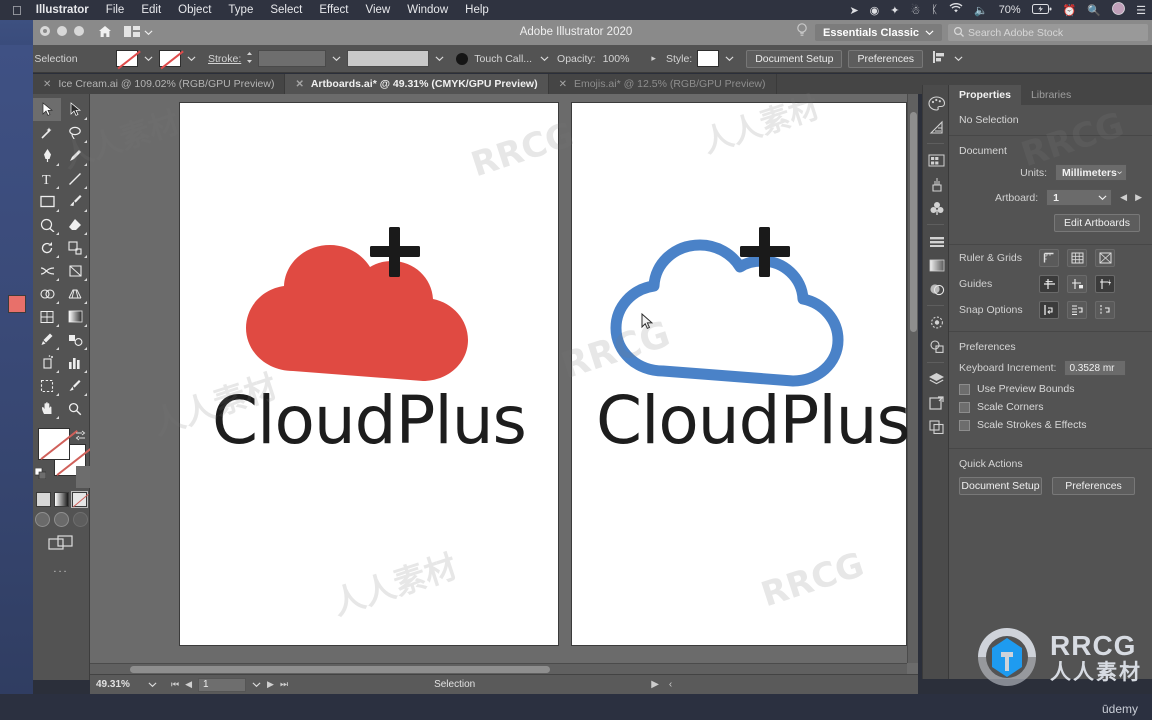 This screenshot has height=720, width=1152. What do you see at coordinates (75, 270) in the screenshot?
I see `free-transform-tool` at bounding box center [75, 270].